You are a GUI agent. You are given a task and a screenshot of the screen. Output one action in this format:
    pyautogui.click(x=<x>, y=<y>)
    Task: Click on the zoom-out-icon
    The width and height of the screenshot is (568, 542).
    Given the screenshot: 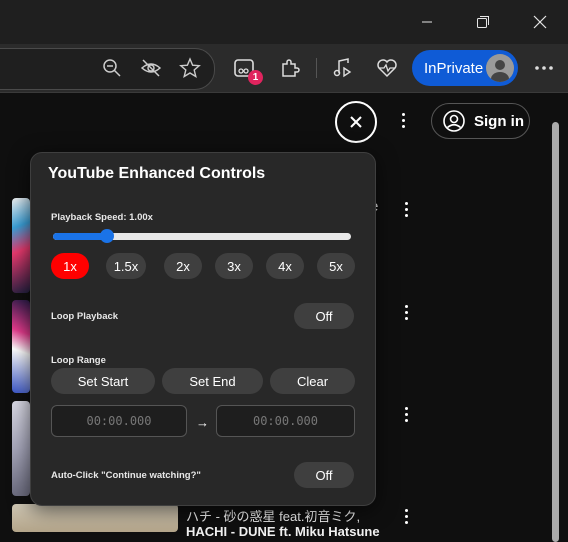 What is the action you would take?
    pyautogui.click(x=112, y=68)
    